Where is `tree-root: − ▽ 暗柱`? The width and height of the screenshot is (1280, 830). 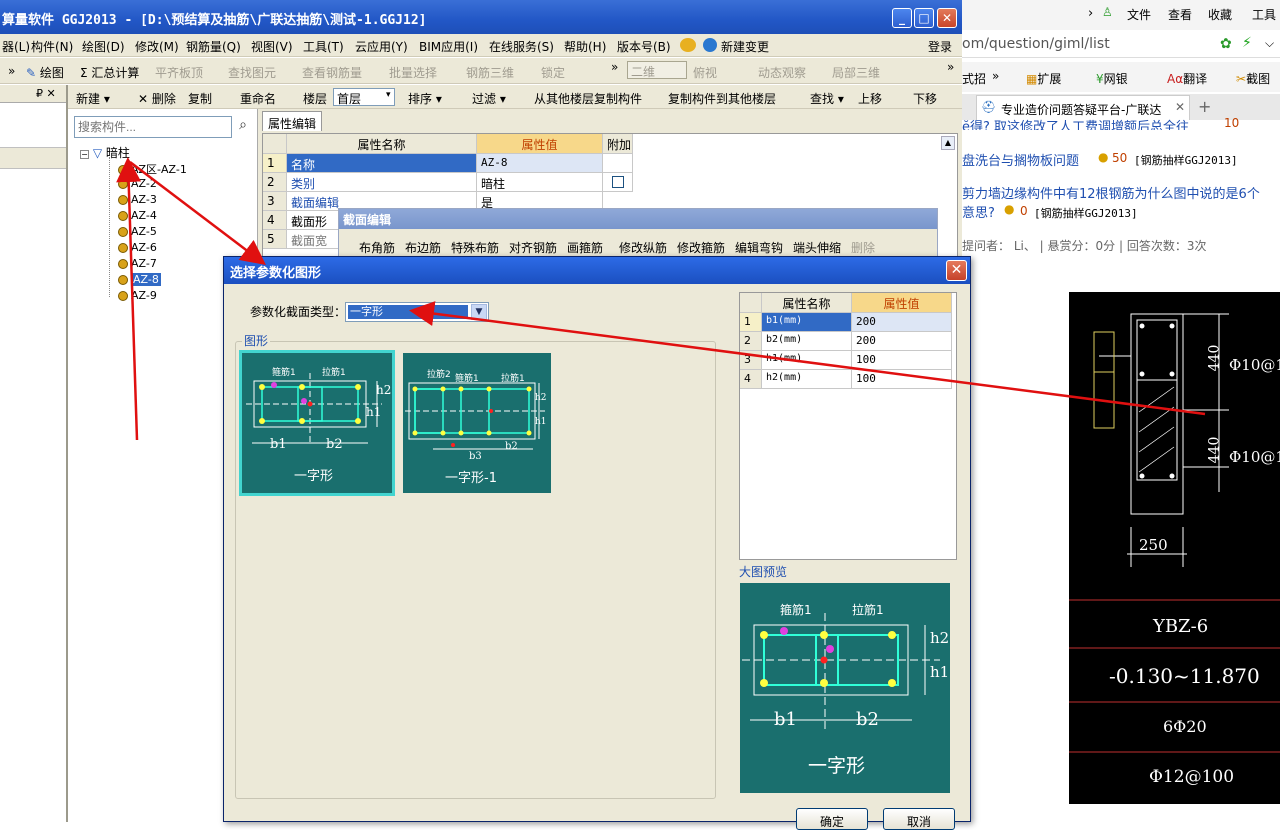 tree-root: − ▽ 暗柱 is located at coordinates (105, 152).